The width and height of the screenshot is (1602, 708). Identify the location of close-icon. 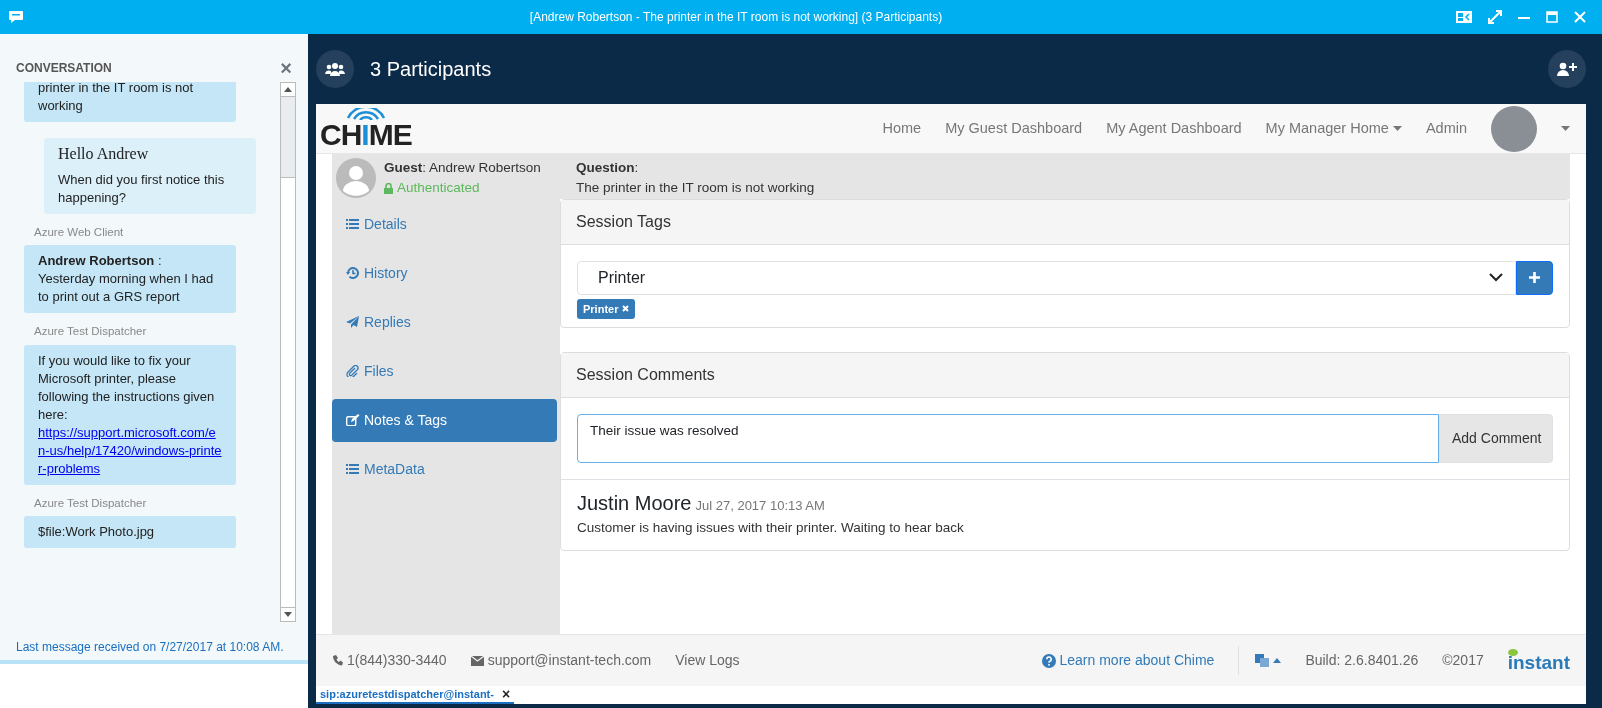
(1580, 17).